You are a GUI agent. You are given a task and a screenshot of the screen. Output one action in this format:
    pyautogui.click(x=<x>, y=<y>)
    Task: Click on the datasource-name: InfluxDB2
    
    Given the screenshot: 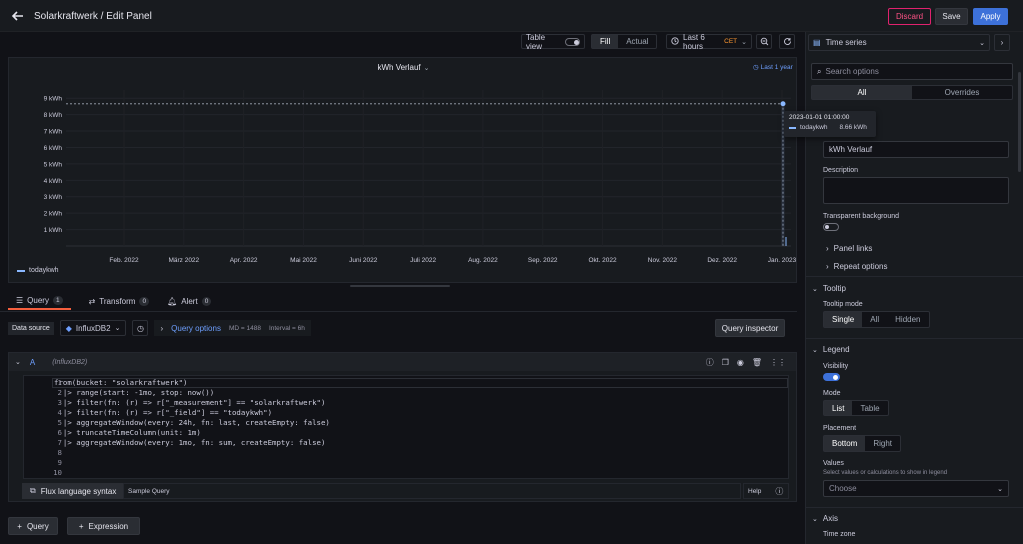 What is the action you would take?
    pyautogui.click(x=93, y=328)
    